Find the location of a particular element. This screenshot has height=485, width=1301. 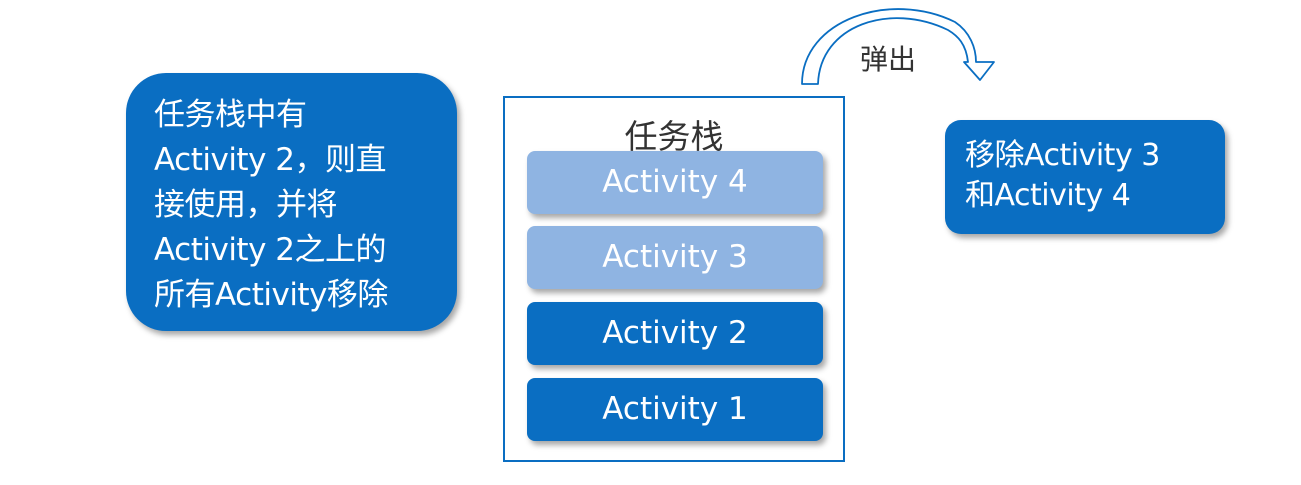

activity-4-block: Activity 4 is located at coordinates (675, 182).